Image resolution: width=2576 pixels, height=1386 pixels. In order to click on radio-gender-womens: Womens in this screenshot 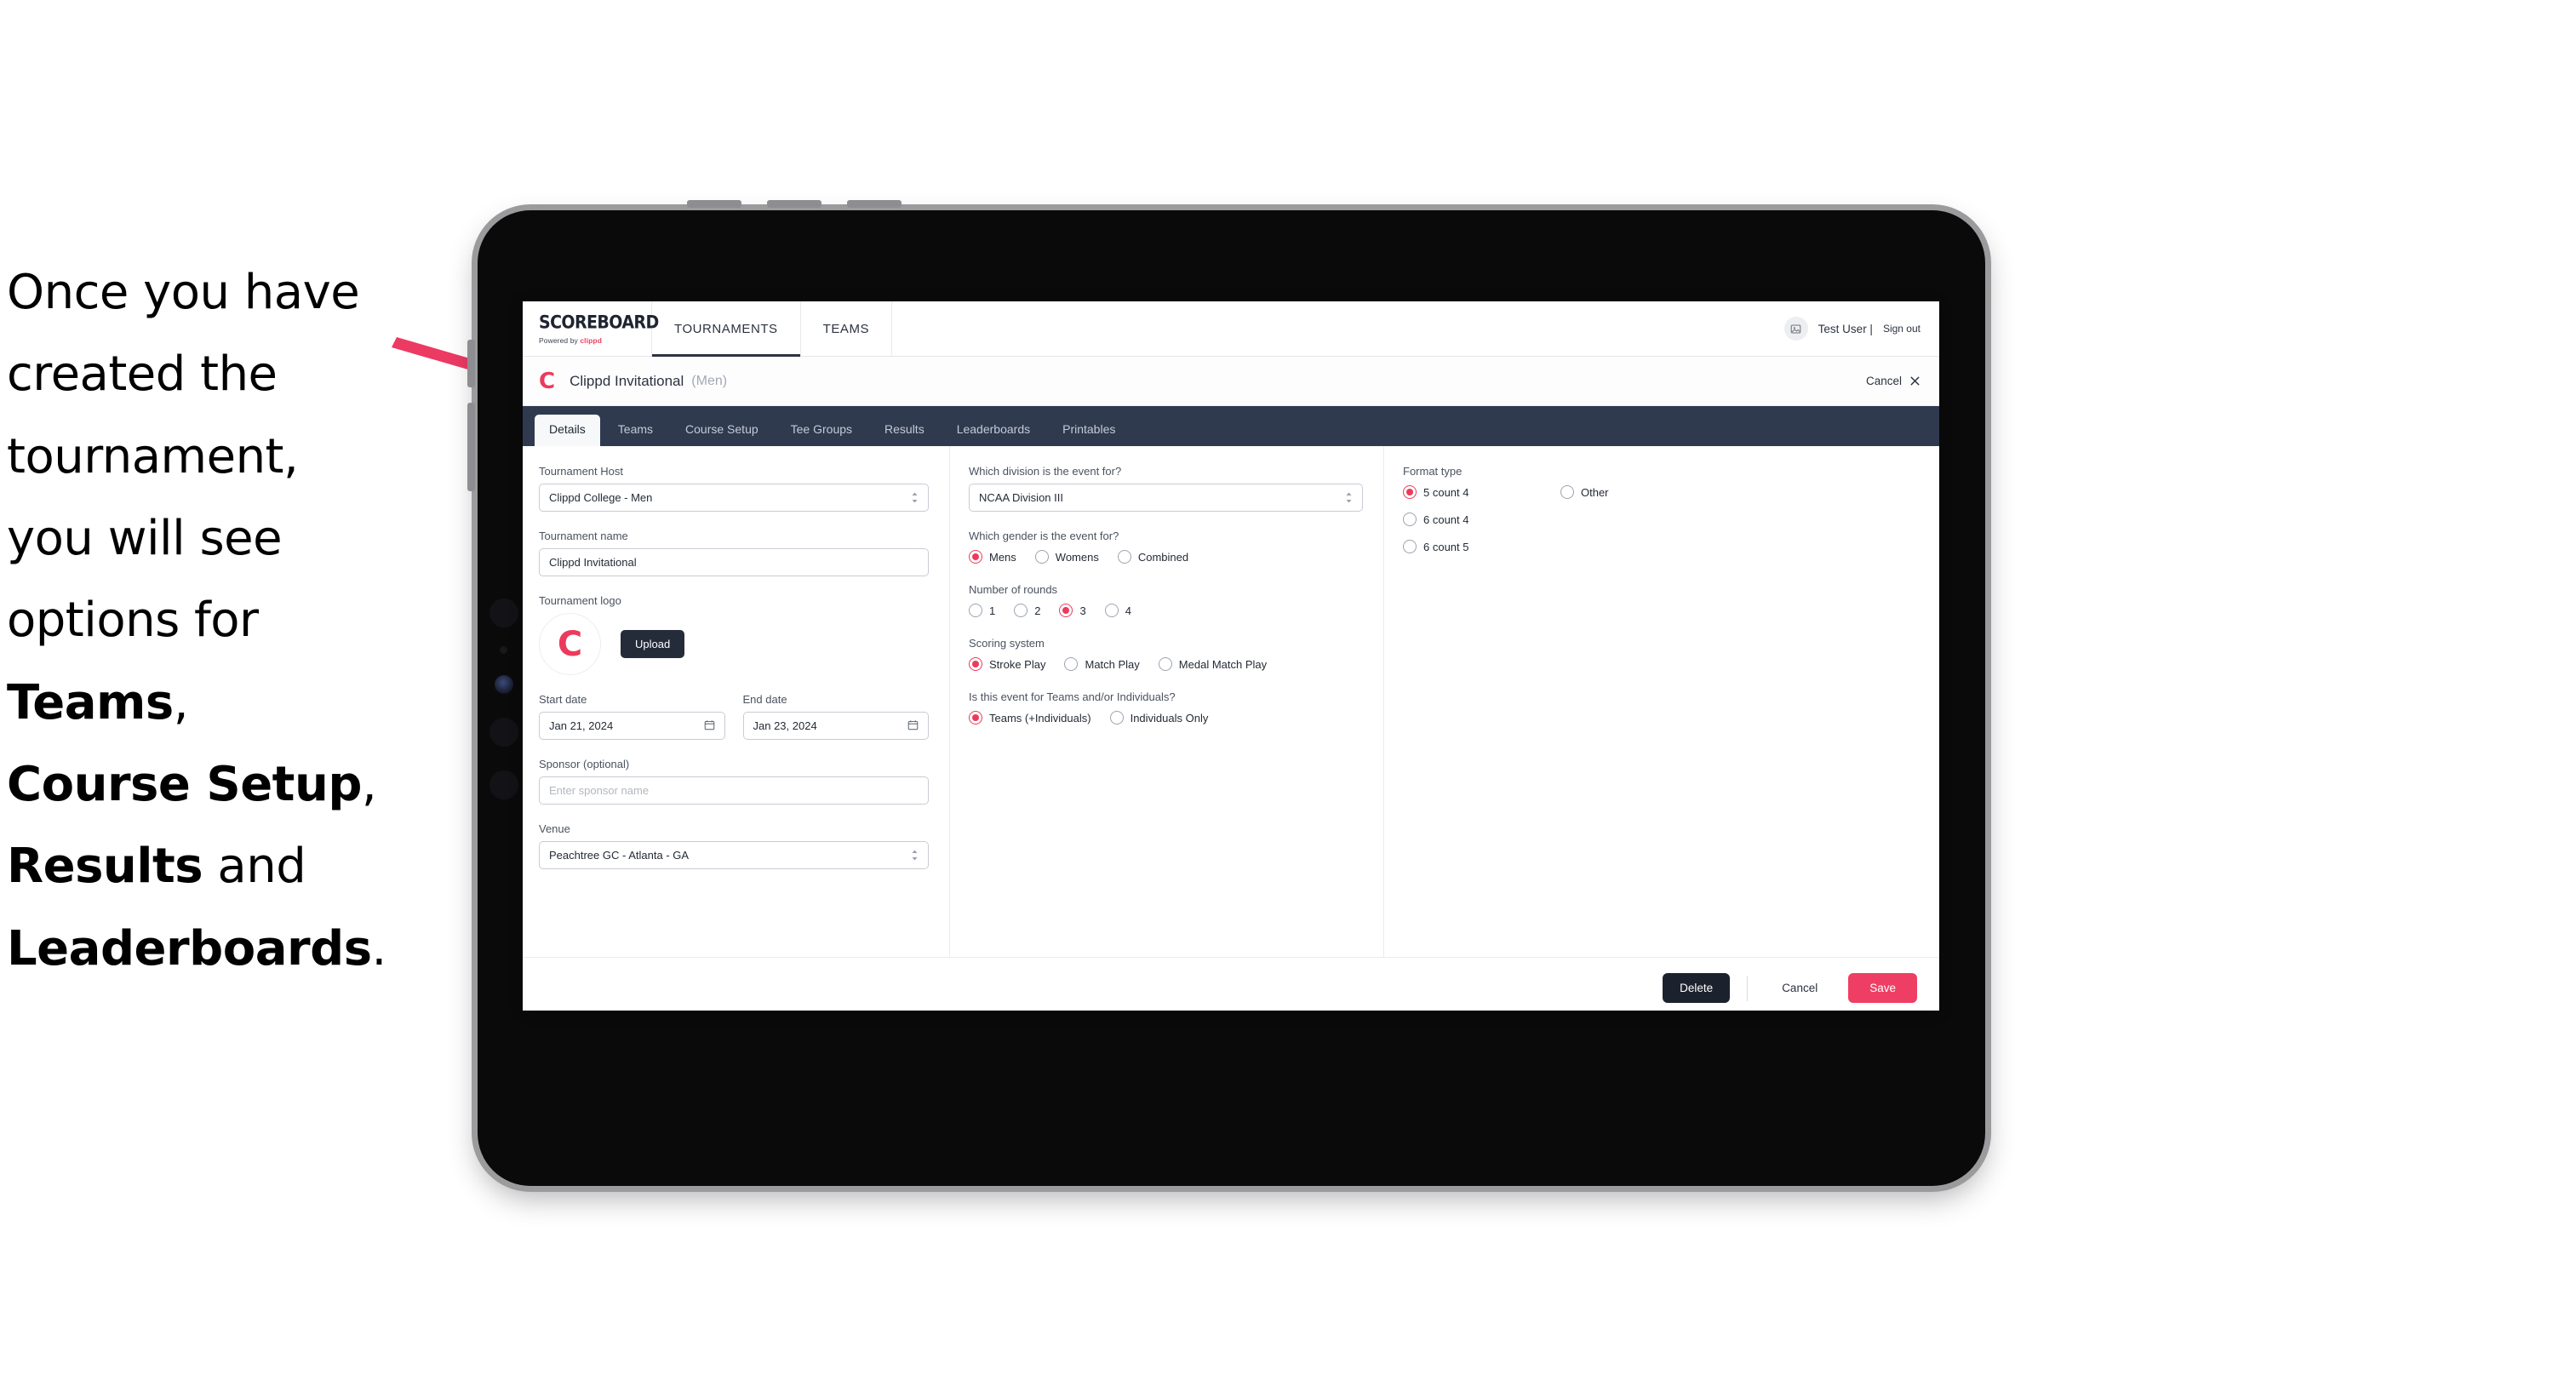, I will do `click(1066, 556)`.